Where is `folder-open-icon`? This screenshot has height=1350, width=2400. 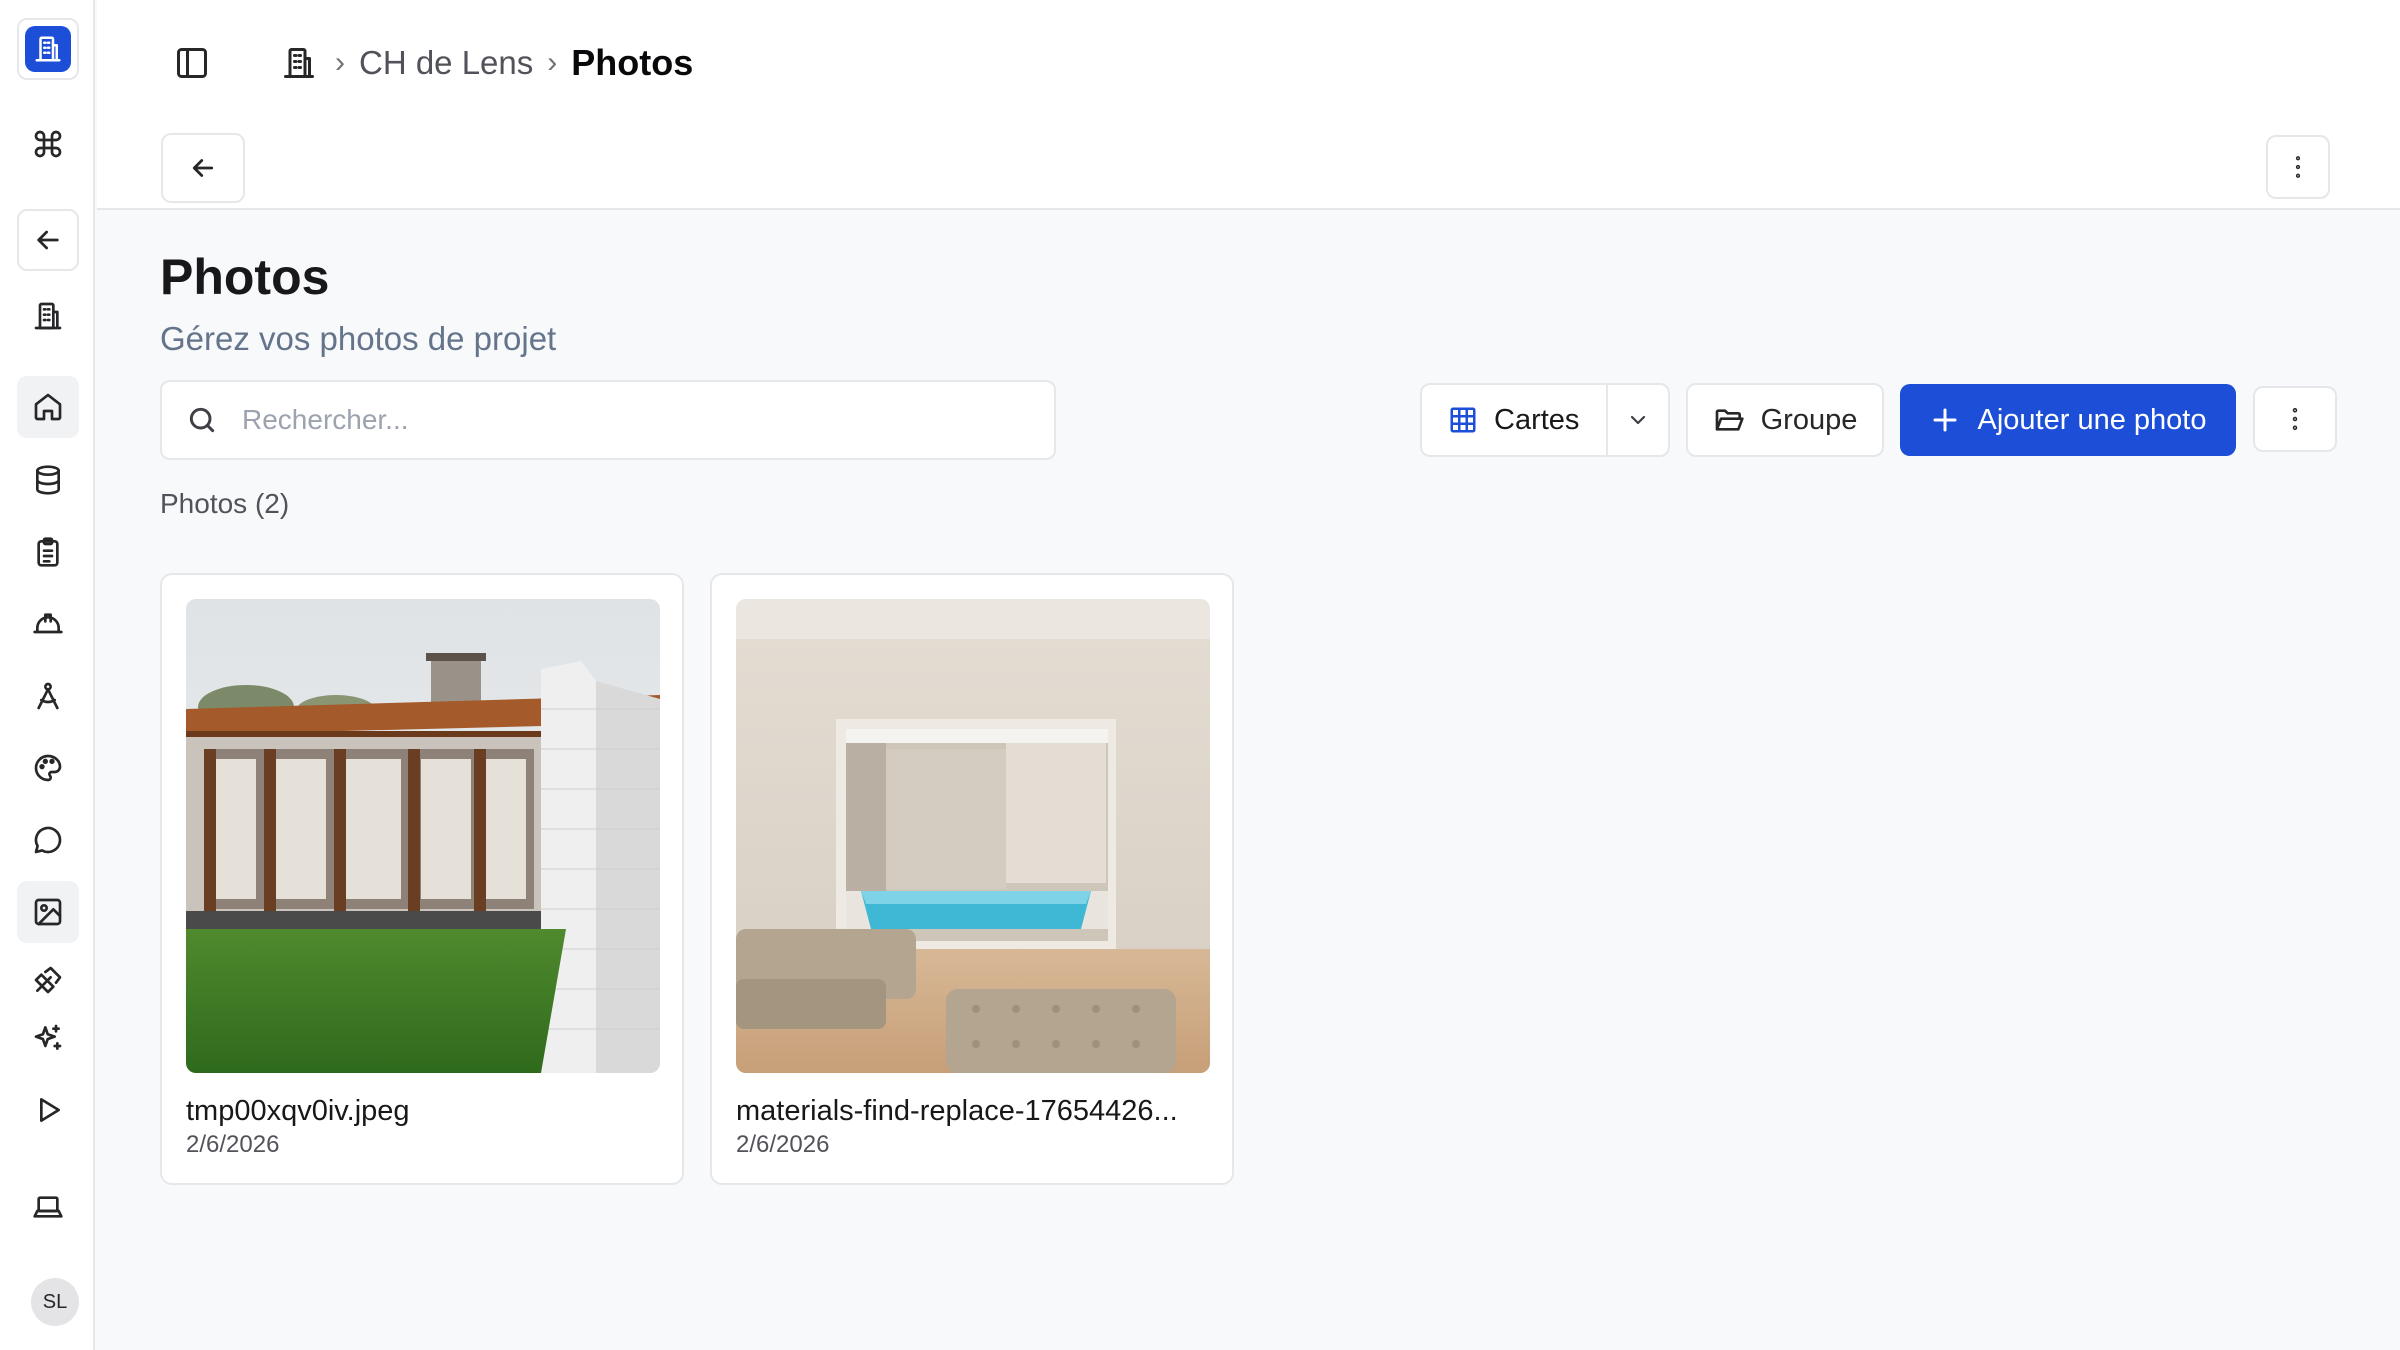
folder-open-icon is located at coordinates (1729, 420).